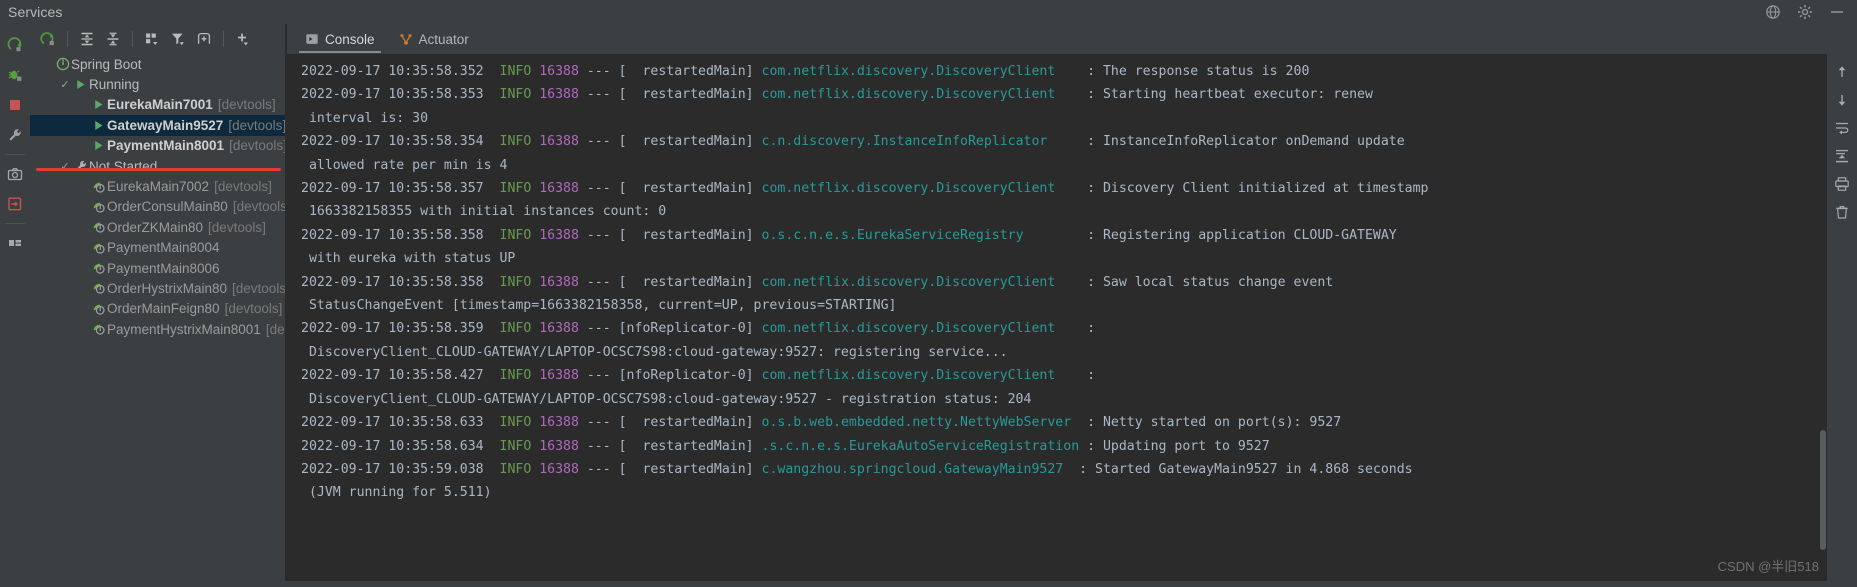 The width and height of the screenshot is (1857, 587). I want to click on tree-item-eurekamain7002: EurekaMain7002 [devtools], so click(157, 186).